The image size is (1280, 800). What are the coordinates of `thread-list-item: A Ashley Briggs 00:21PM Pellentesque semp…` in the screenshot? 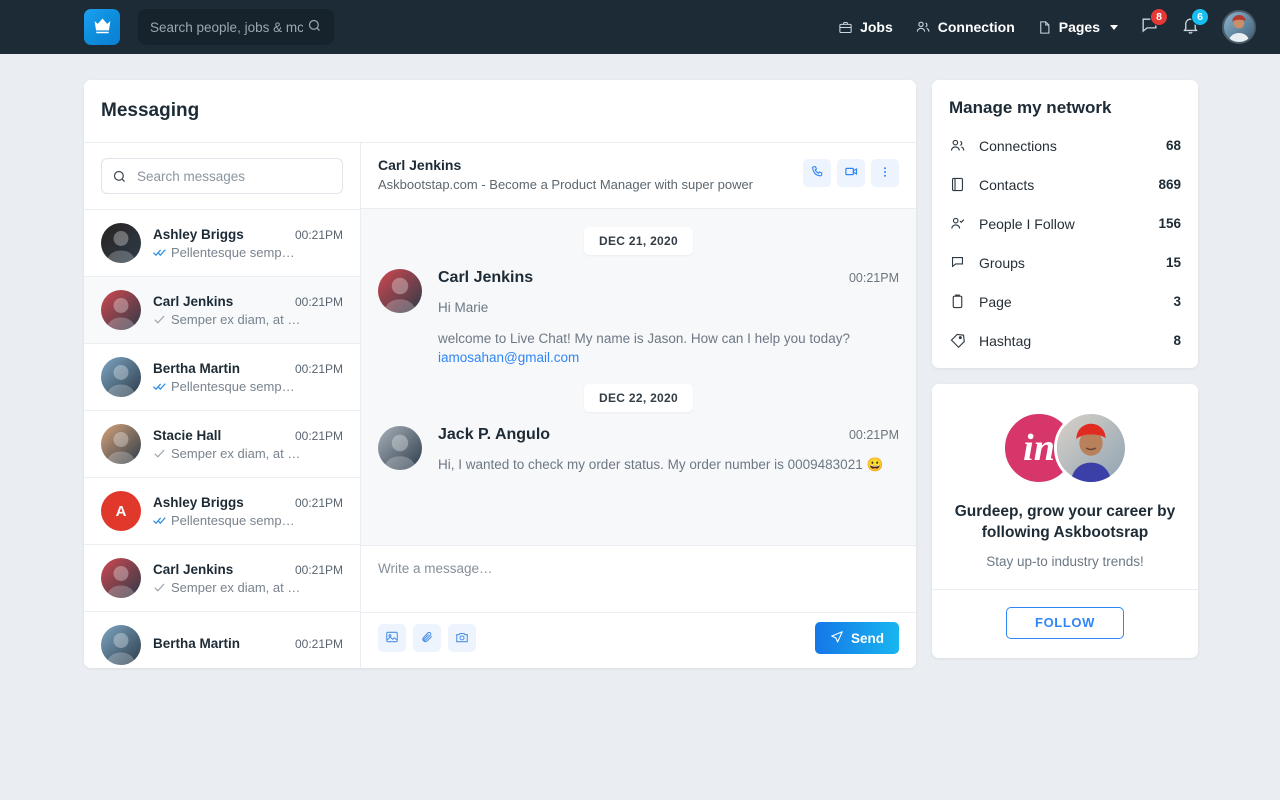 It's located at (222, 511).